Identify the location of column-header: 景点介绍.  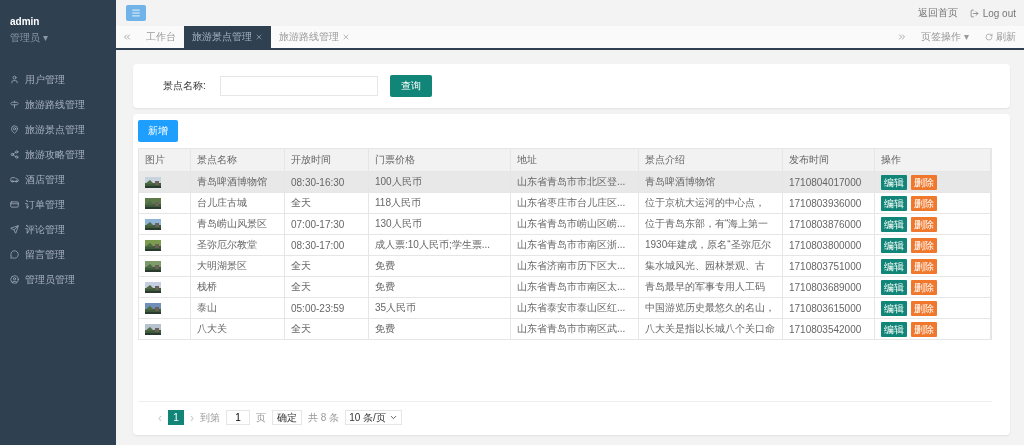
(711, 160).